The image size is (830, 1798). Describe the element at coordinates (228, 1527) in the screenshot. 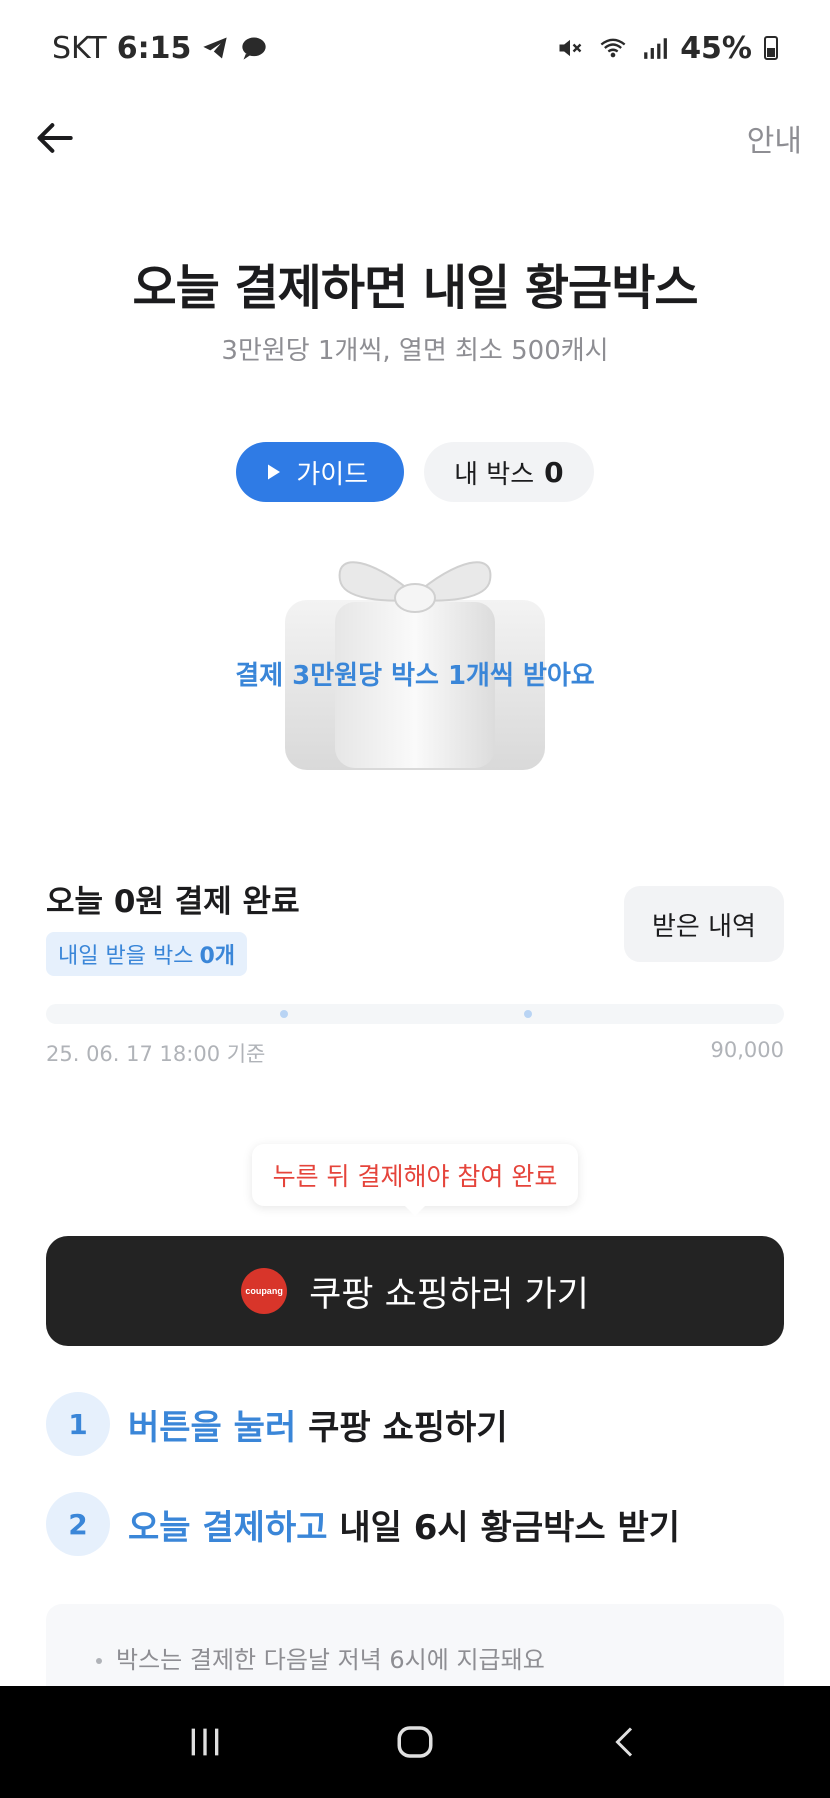

I see `step-highlight: 오늘 결제하고` at that location.